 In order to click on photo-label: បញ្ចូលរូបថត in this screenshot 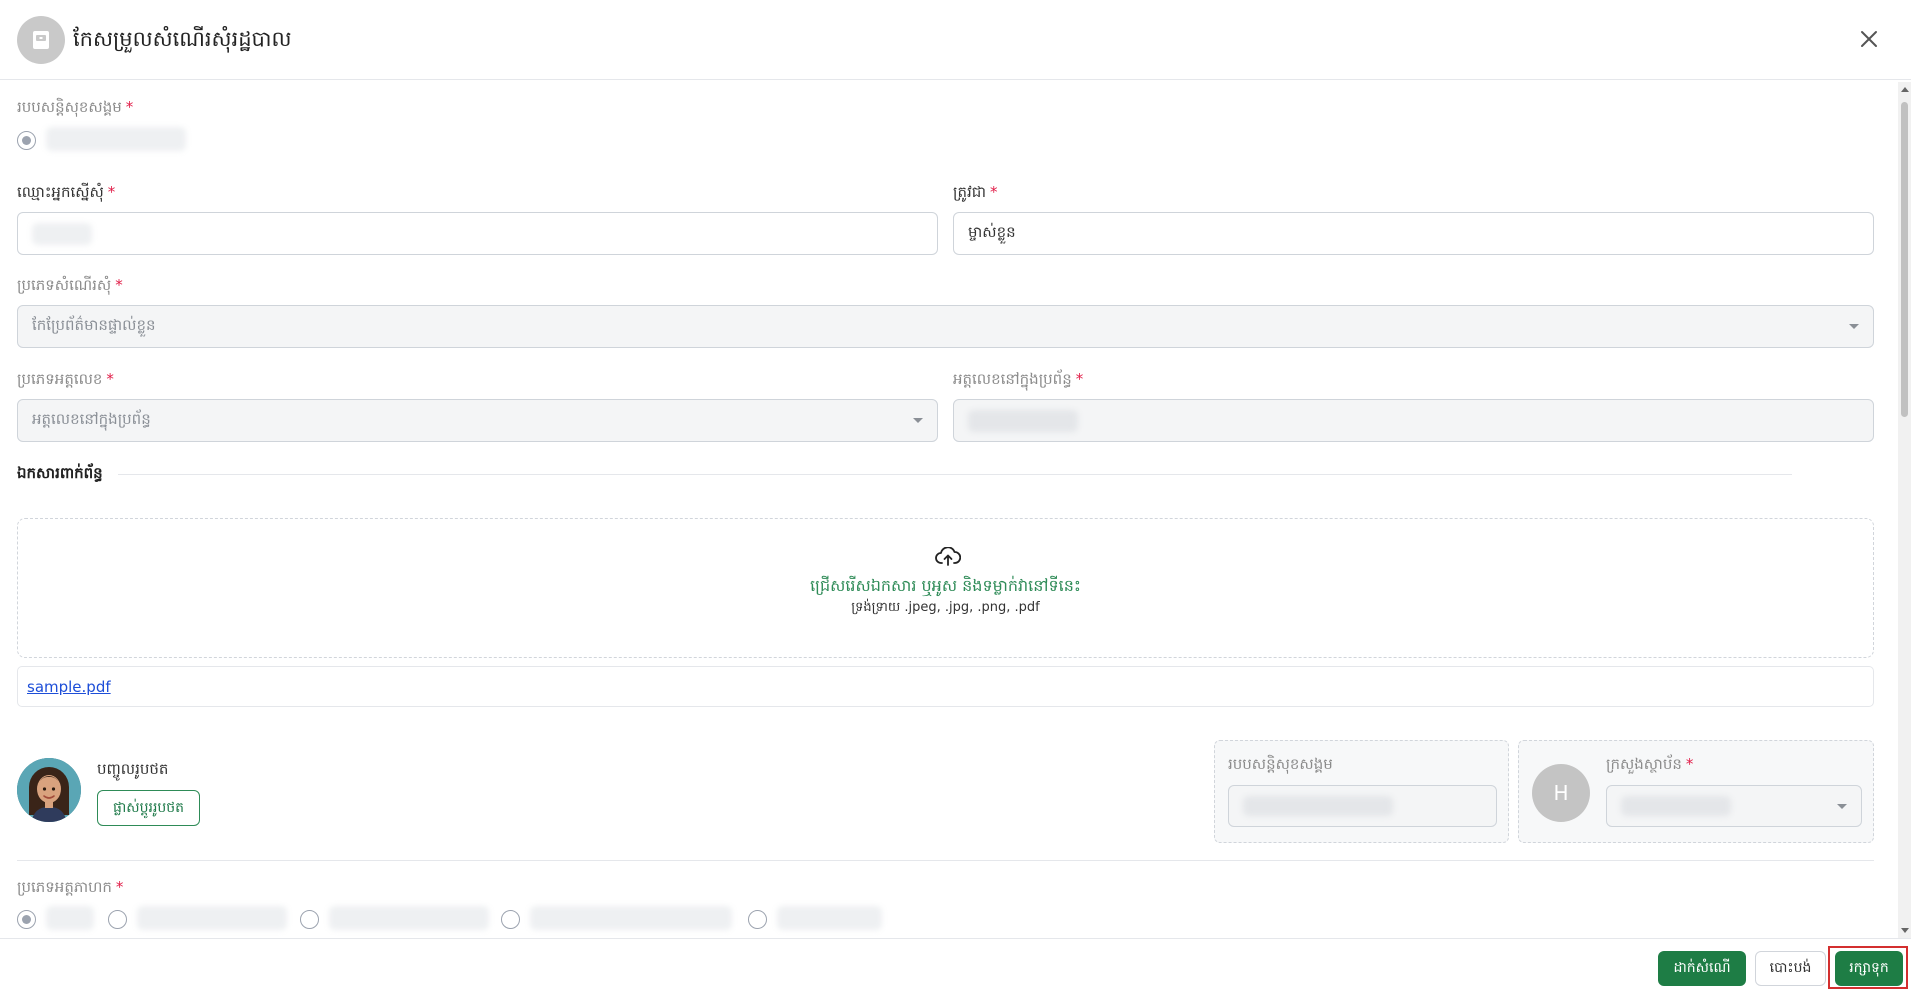, I will do `click(133, 769)`.